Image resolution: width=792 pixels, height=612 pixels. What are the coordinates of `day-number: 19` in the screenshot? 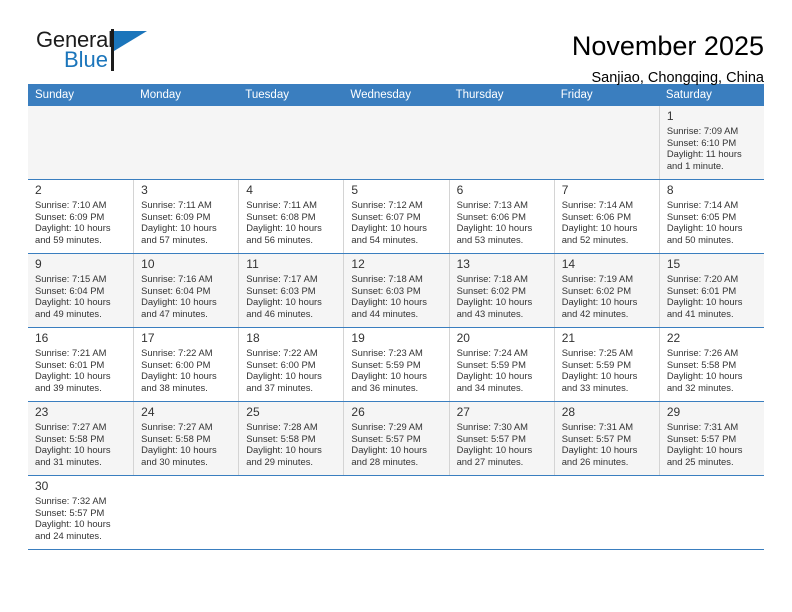 It's located at (358, 338).